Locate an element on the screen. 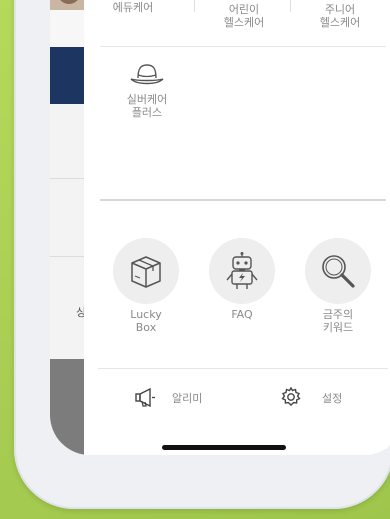 This screenshot has width=390, height=519. menu-item-junior-healthcare: 주니어 헬스케어 is located at coordinates (340, 14).